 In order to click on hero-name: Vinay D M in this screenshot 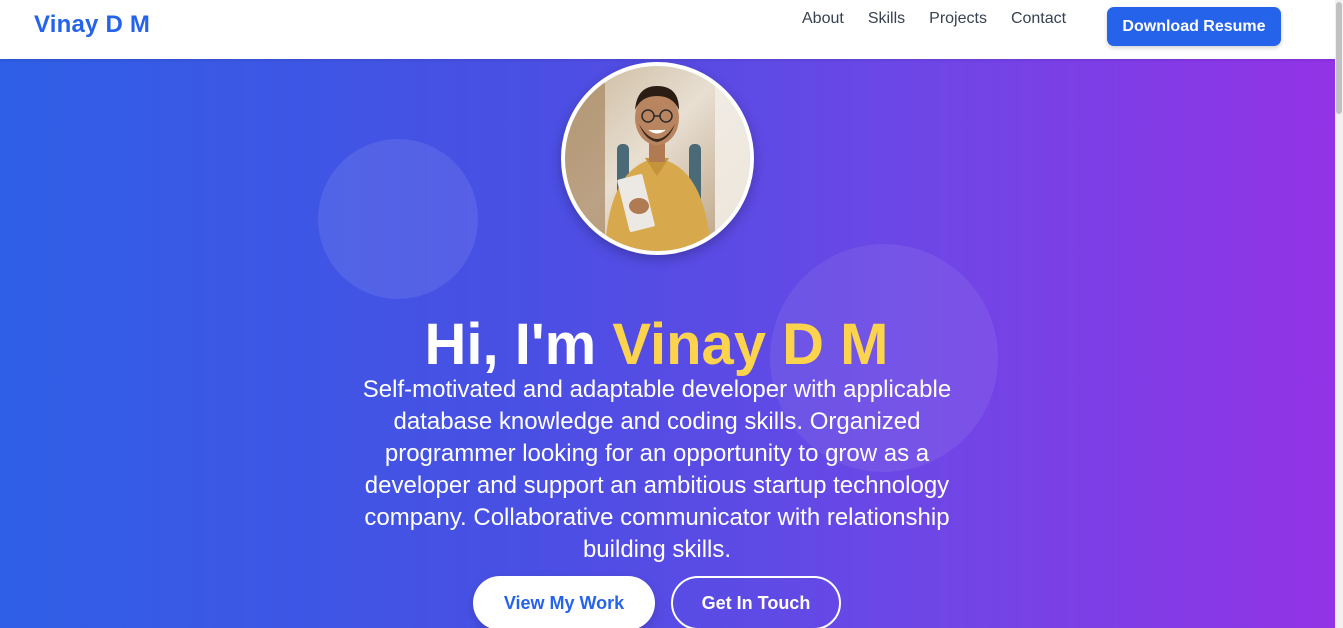, I will do `click(750, 344)`.